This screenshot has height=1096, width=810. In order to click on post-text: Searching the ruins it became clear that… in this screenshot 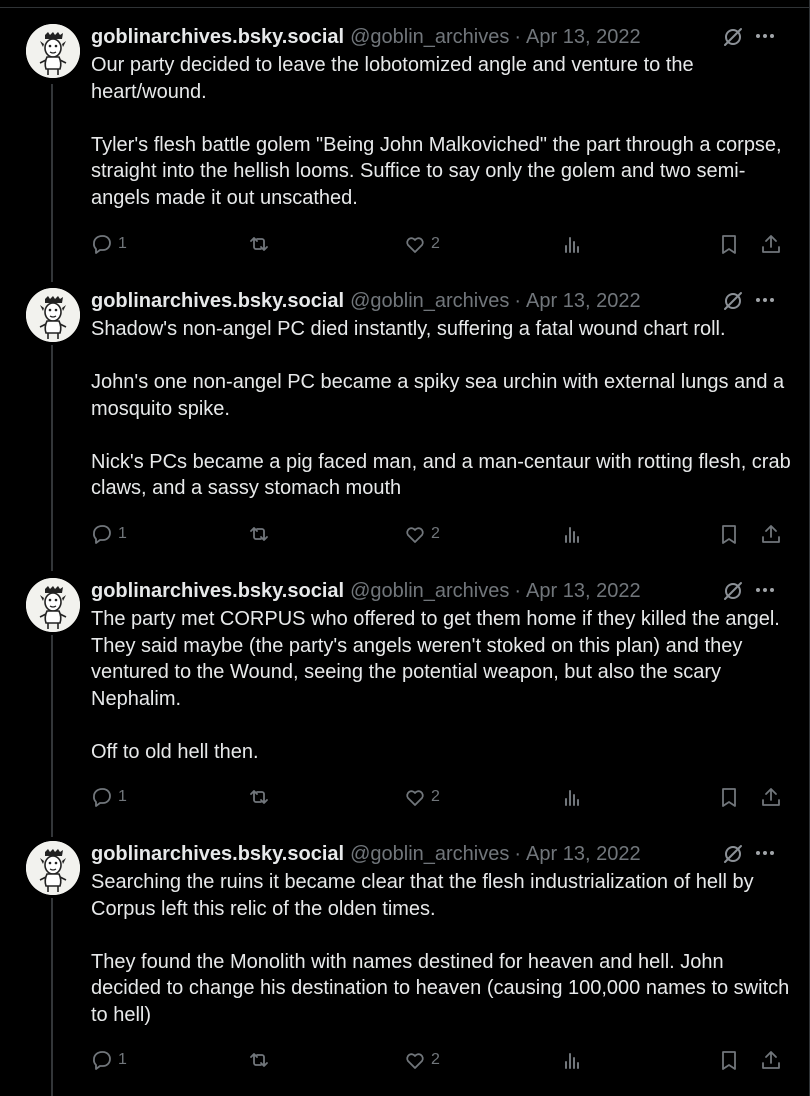, I will do `click(440, 948)`.